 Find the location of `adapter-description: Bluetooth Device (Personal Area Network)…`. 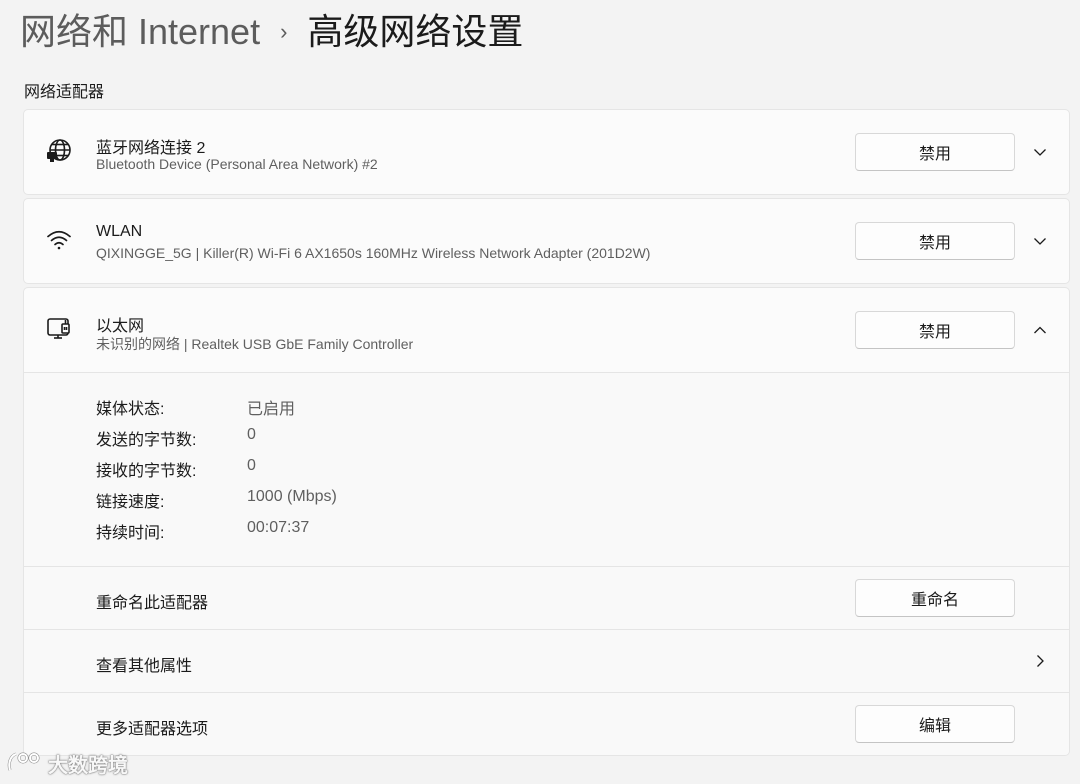

adapter-description: Bluetooth Device (Personal Area Network)… is located at coordinates (237, 164).